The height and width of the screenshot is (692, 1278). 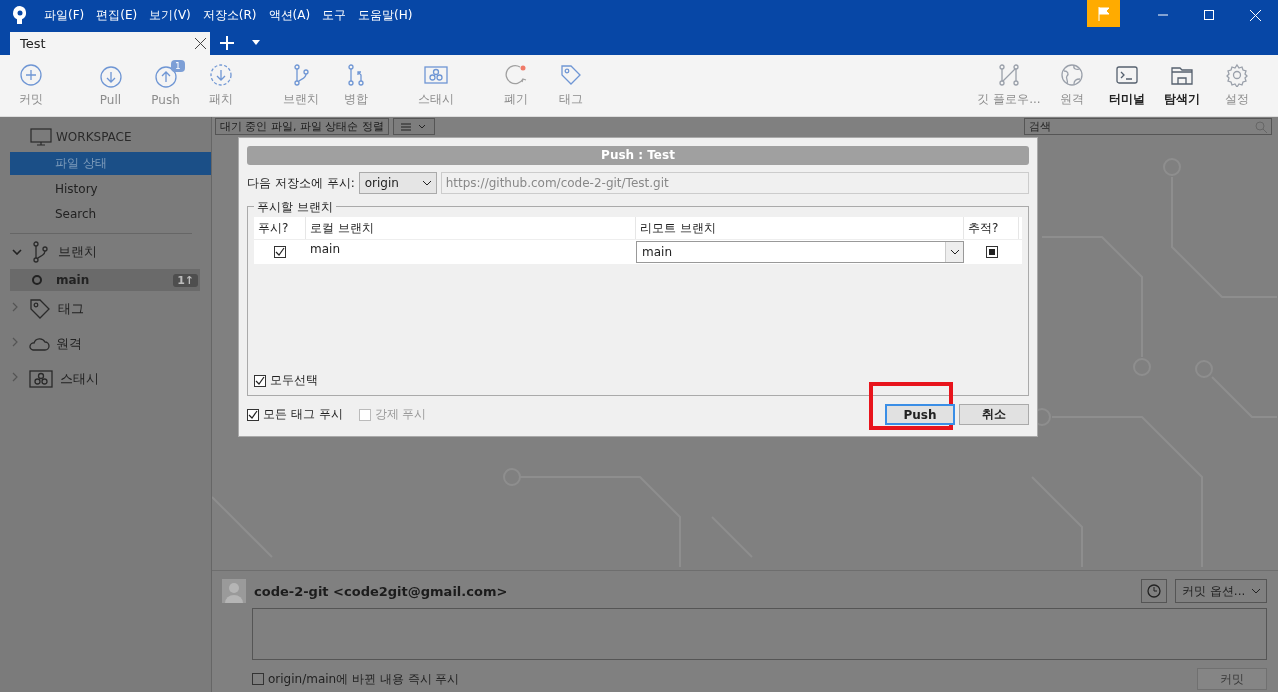 I want to click on upload-icon, so click(x=165, y=76).